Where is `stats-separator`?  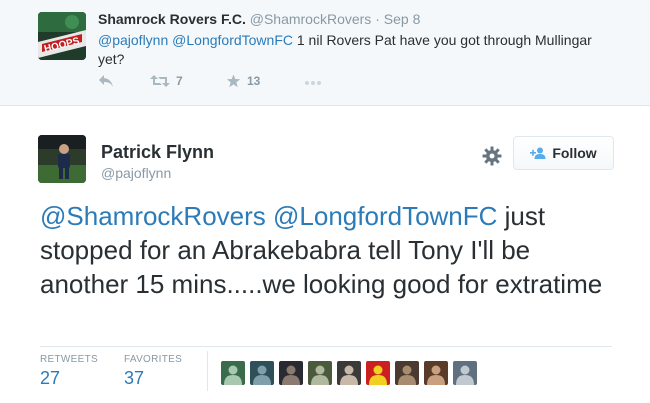
stats-separator is located at coordinates (207, 371).